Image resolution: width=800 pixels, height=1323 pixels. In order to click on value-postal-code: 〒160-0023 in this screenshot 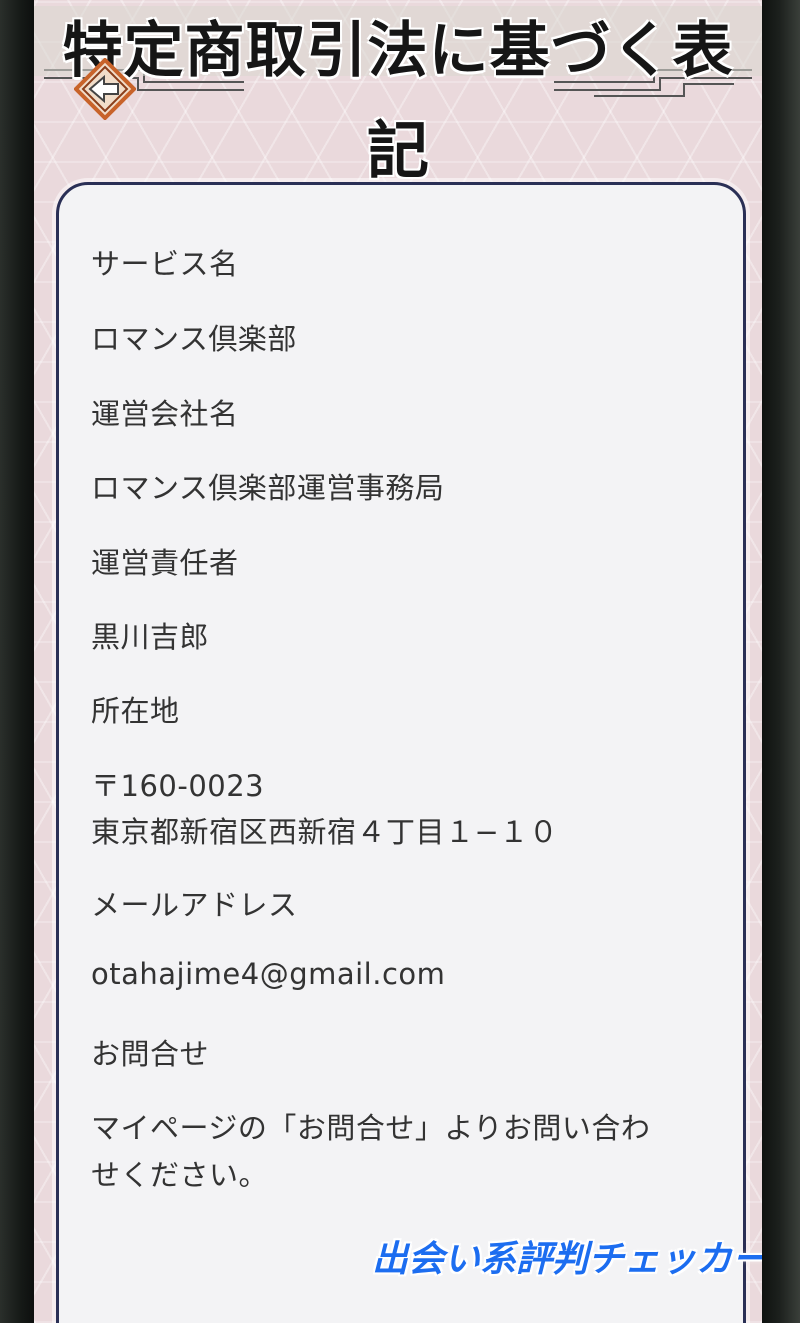, I will do `click(178, 786)`.